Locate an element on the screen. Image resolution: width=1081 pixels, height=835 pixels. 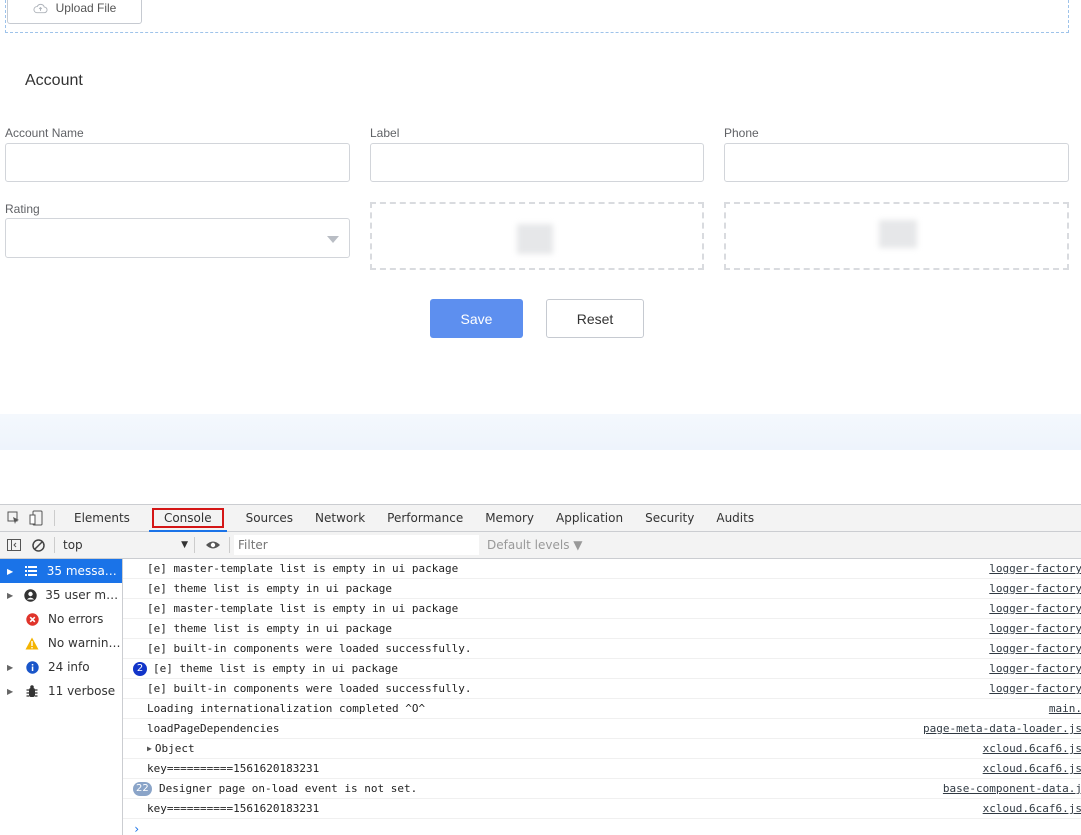
console-sidebar: ▶ 35 messages ▶ 35 user mes… No errors is located at coordinates (61, 697).